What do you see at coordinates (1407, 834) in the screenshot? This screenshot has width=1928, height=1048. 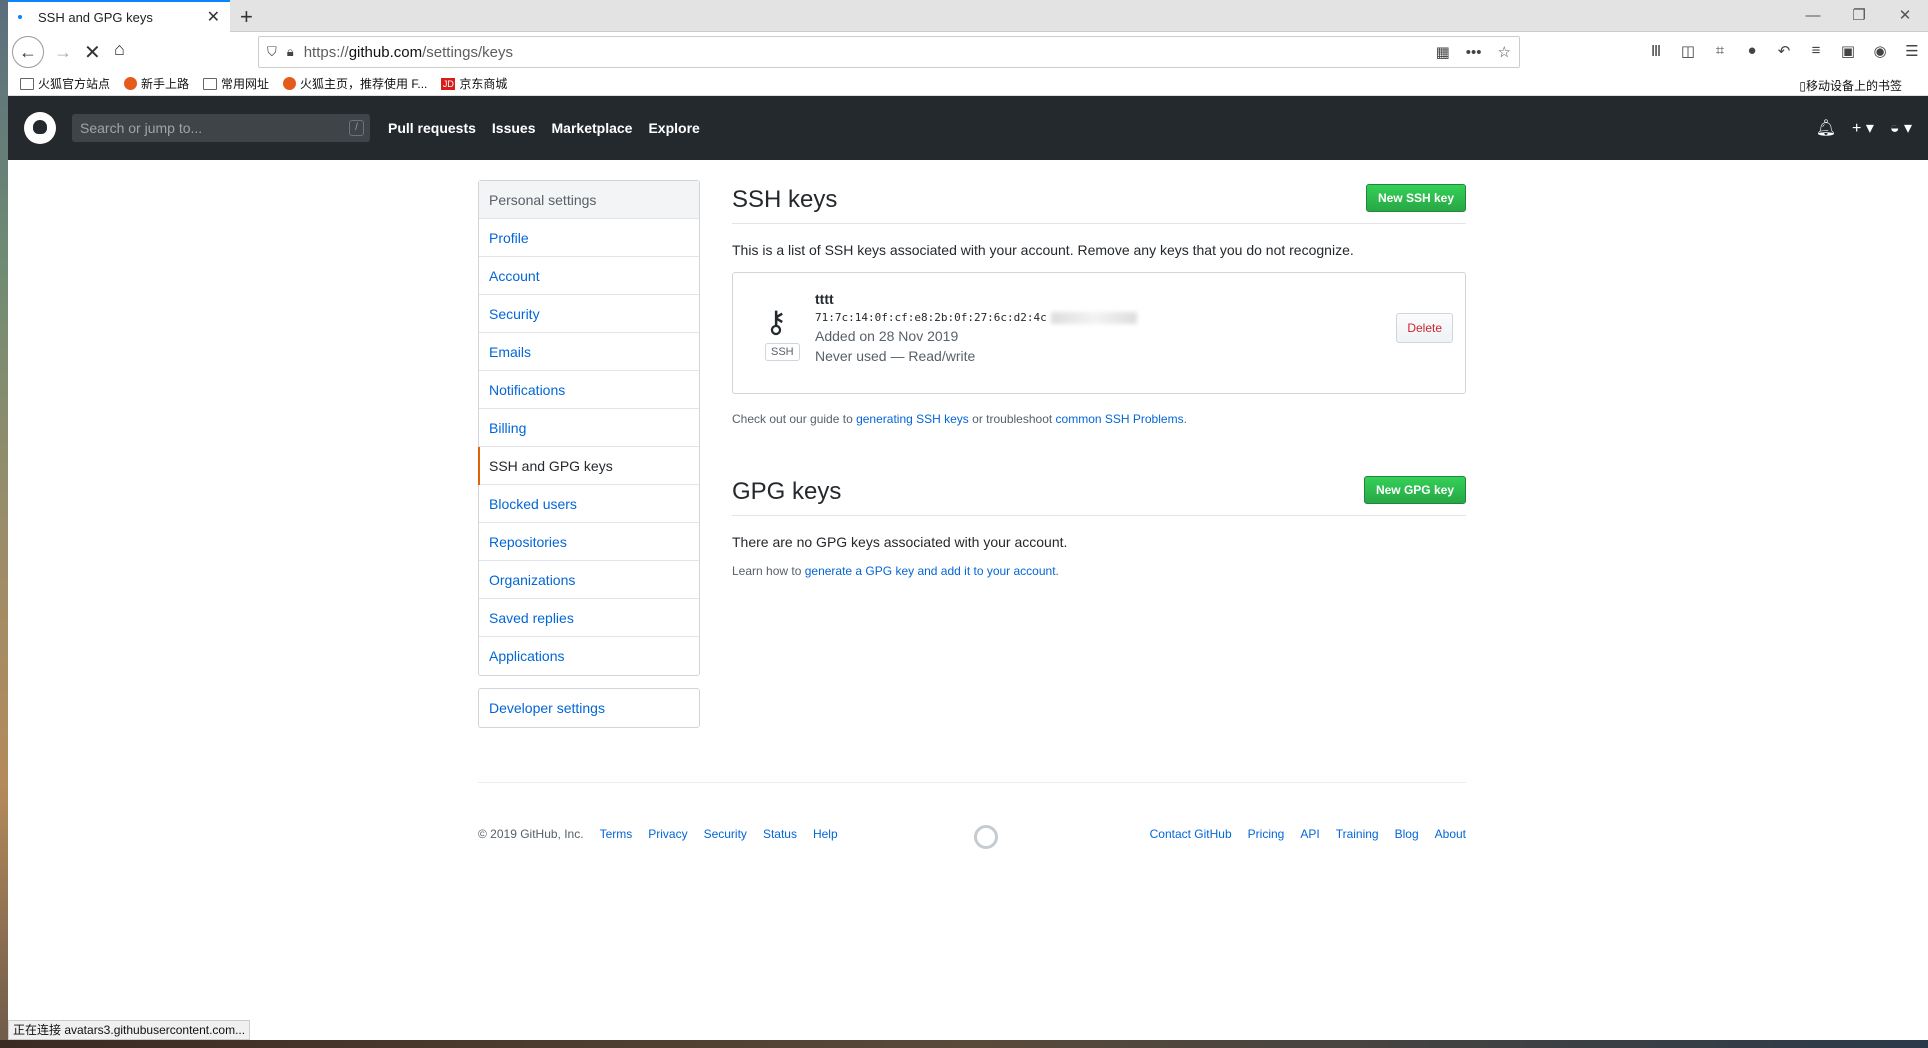 I see `footer-link-blog: Blog` at bounding box center [1407, 834].